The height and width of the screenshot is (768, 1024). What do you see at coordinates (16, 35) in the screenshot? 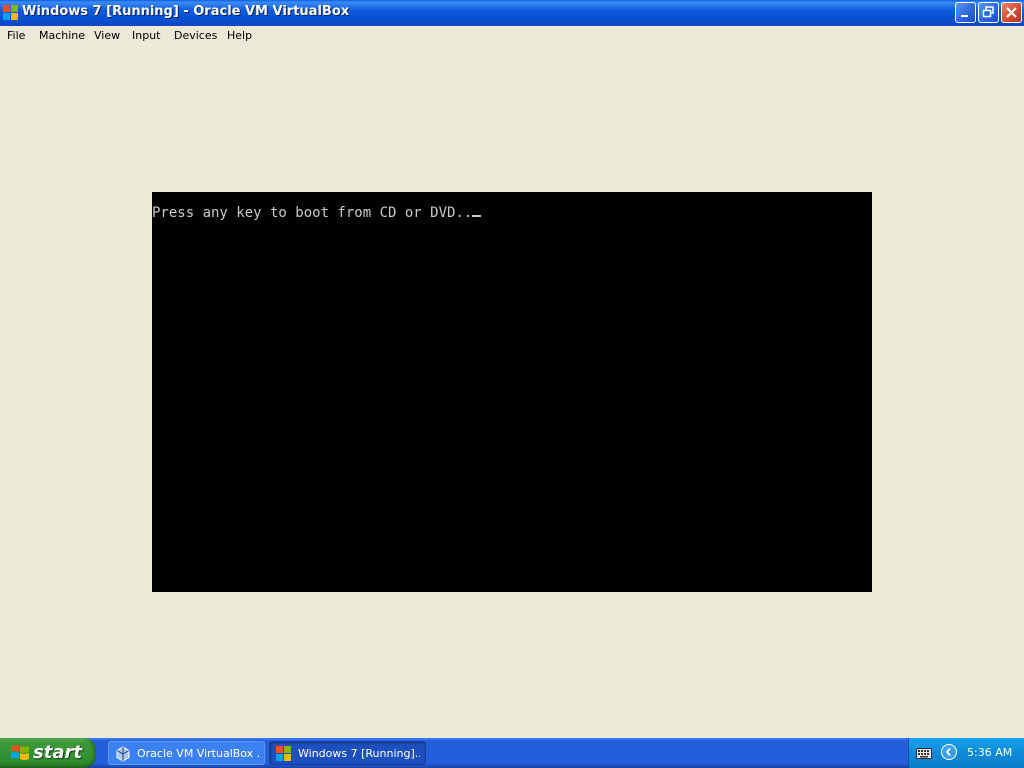
I see `menu-file: File` at bounding box center [16, 35].